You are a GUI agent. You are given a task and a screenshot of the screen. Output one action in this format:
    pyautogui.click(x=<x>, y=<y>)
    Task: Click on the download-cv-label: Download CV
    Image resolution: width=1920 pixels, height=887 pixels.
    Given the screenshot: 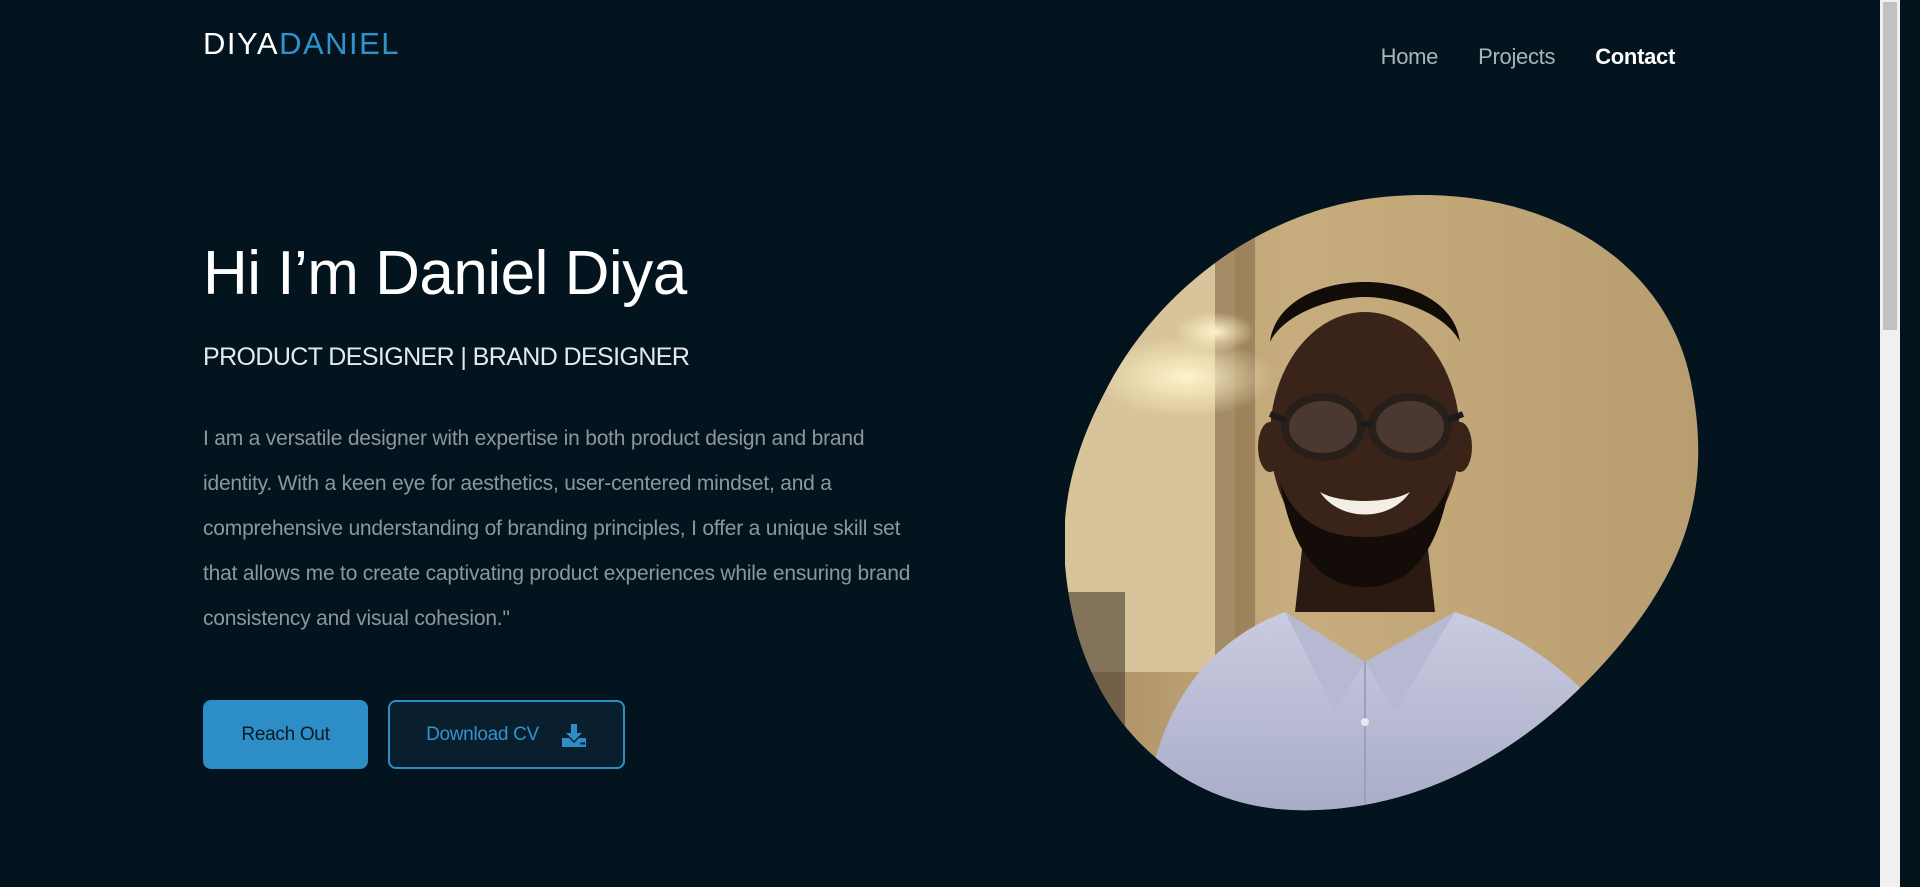 What is the action you would take?
    pyautogui.click(x=482, y=734)
    